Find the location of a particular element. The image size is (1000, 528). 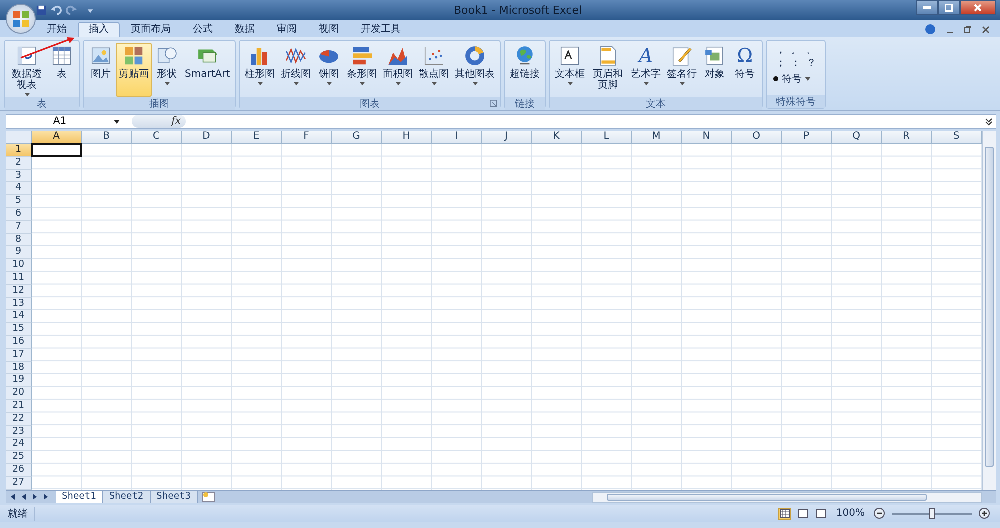

ribbon-tab: 开发工具 is located at coordinates (381, 29).